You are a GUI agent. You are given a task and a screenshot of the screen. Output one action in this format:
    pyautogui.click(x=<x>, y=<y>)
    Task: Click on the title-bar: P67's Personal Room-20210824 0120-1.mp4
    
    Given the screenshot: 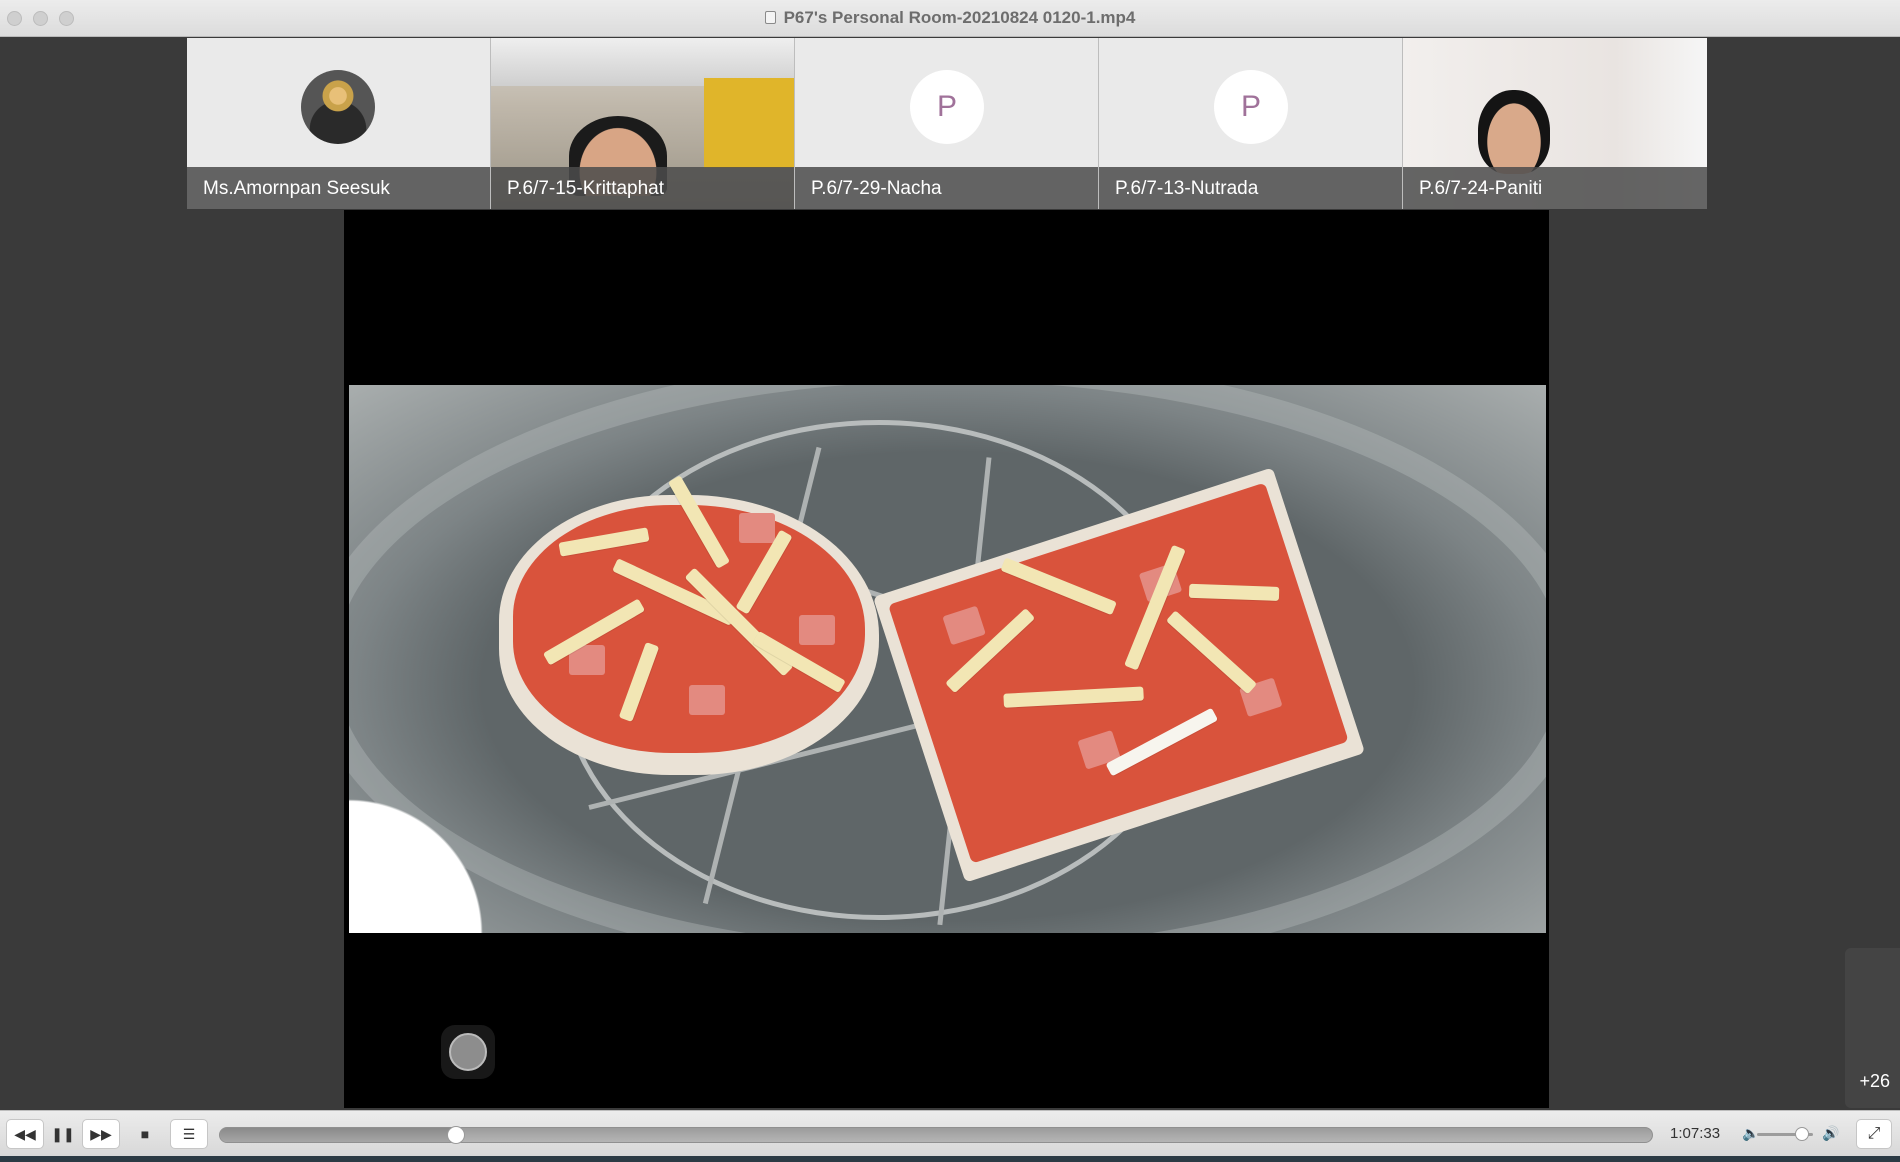 What is the action you would take?
    pyautogui.click(x=950, y=18)
    